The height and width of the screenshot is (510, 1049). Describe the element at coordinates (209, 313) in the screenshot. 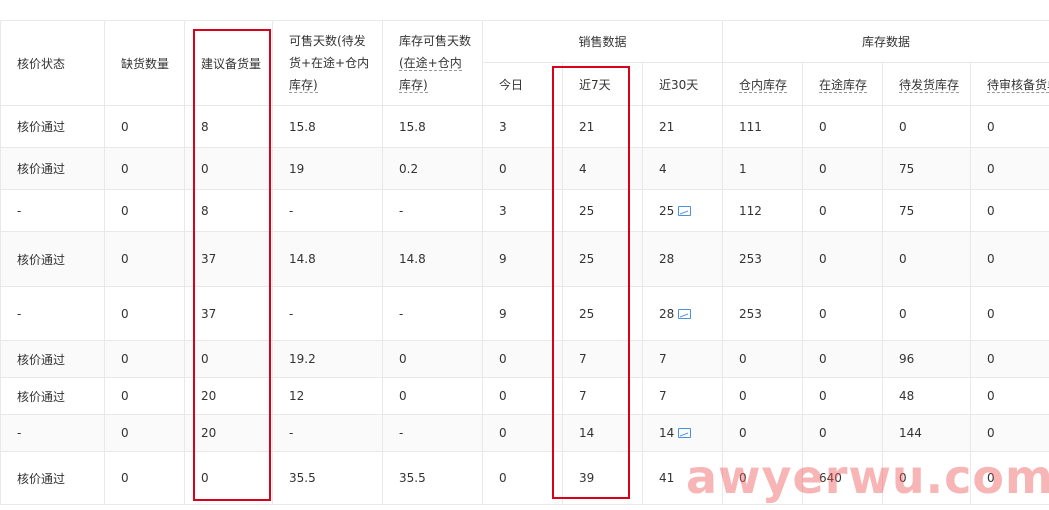

I see `cell-suggested-stock-value: 37` at that location.